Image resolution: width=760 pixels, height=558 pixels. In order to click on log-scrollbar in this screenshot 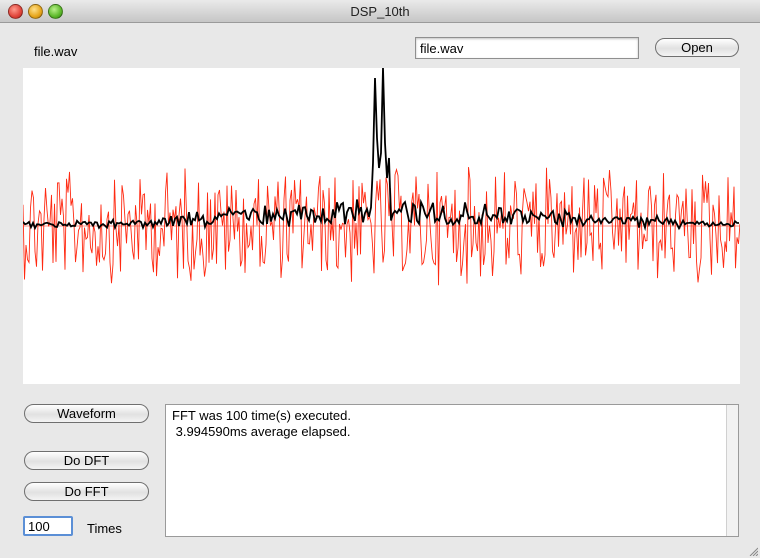, I will do `click(732, 470)`.